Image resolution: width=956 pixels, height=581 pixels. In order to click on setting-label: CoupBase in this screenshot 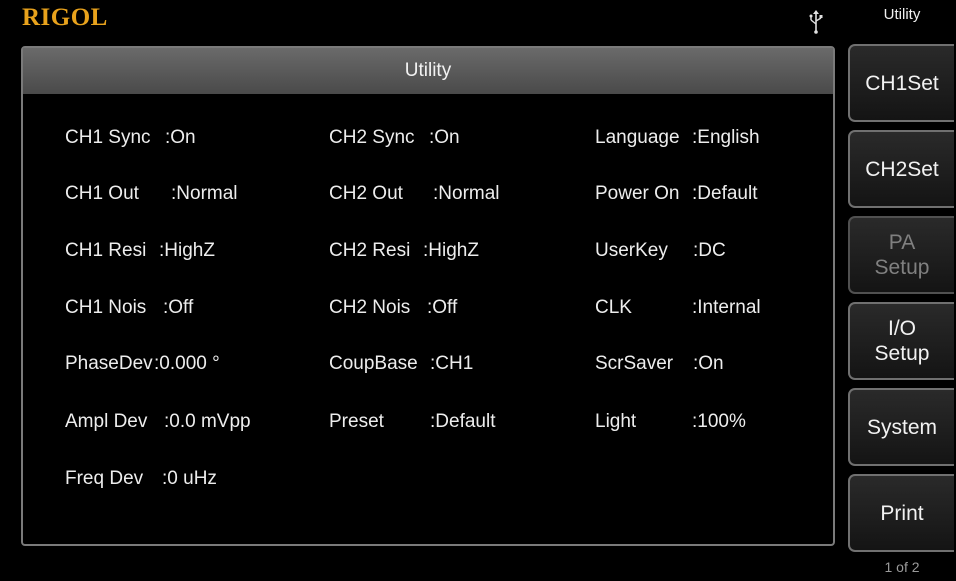, I will do `click(373, 363)`.